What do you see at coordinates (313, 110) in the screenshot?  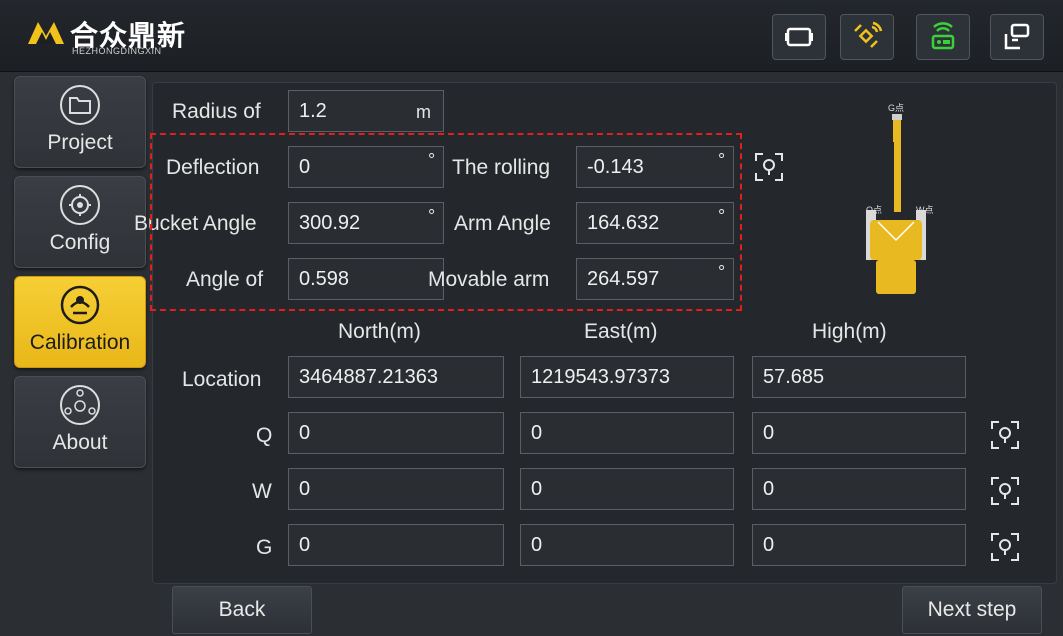 I see `radius-value: 1.2` at bounding box center [313, 110].